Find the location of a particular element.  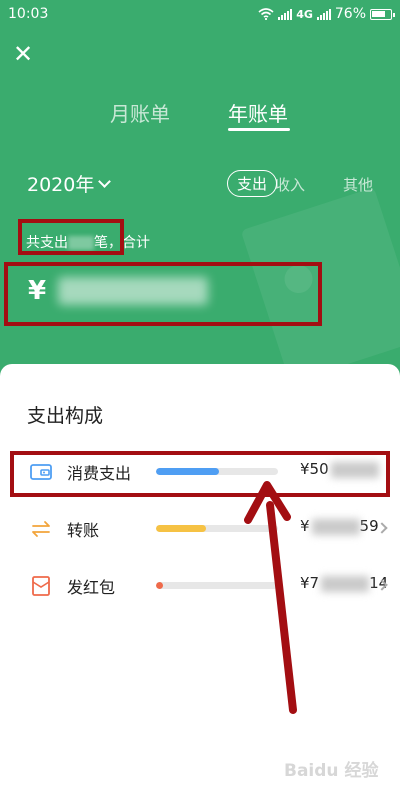

row-amount-suffix: 59 is located at coordinates (369, 526).